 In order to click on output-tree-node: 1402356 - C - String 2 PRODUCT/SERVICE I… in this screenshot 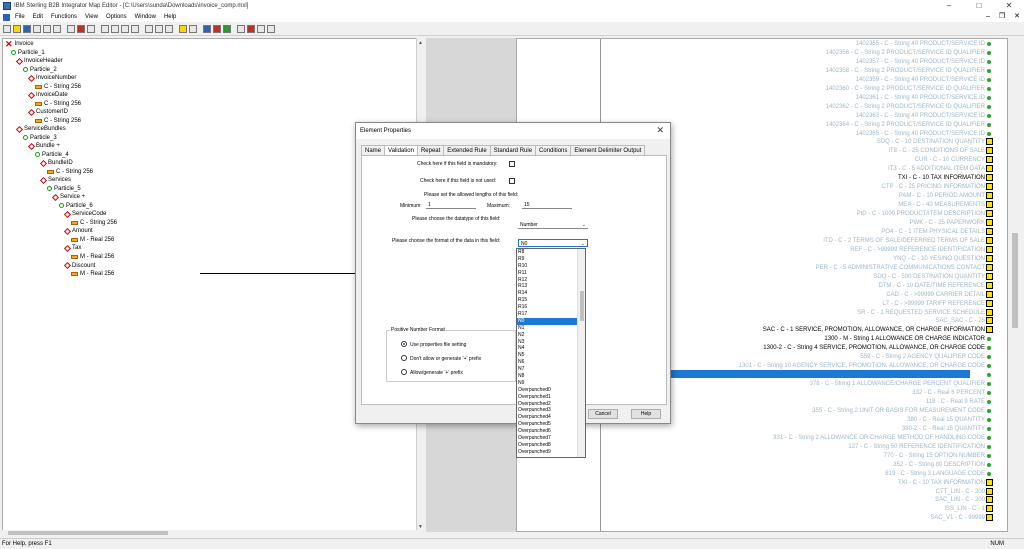, I will do `click(905, 53)`.